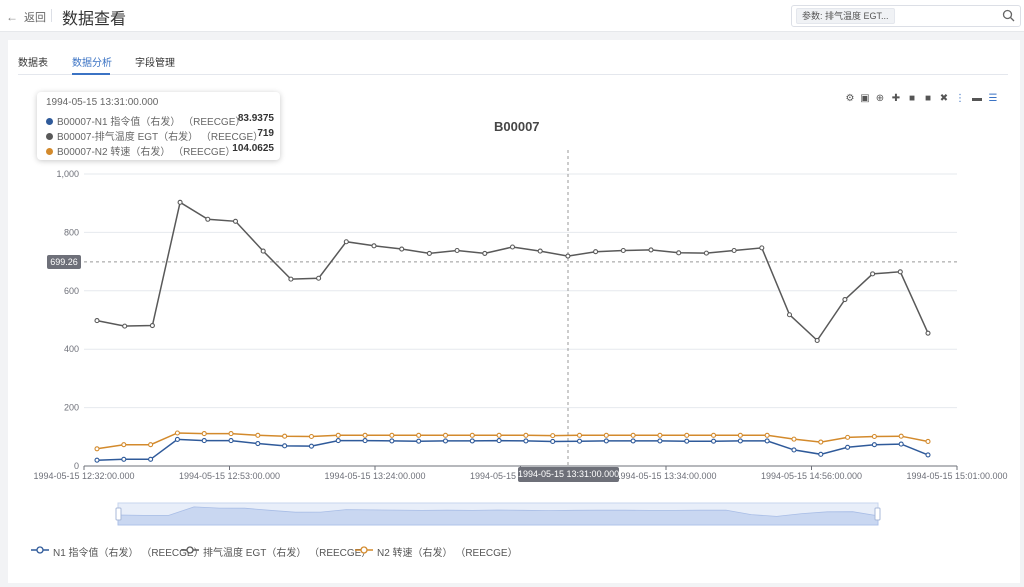 The width and height of the screenshot is (1024, 587). What do you see at coordinates (71, 349) in the screenshot?
I see `y-tick-label: 400` at bounding box center [71, 349].